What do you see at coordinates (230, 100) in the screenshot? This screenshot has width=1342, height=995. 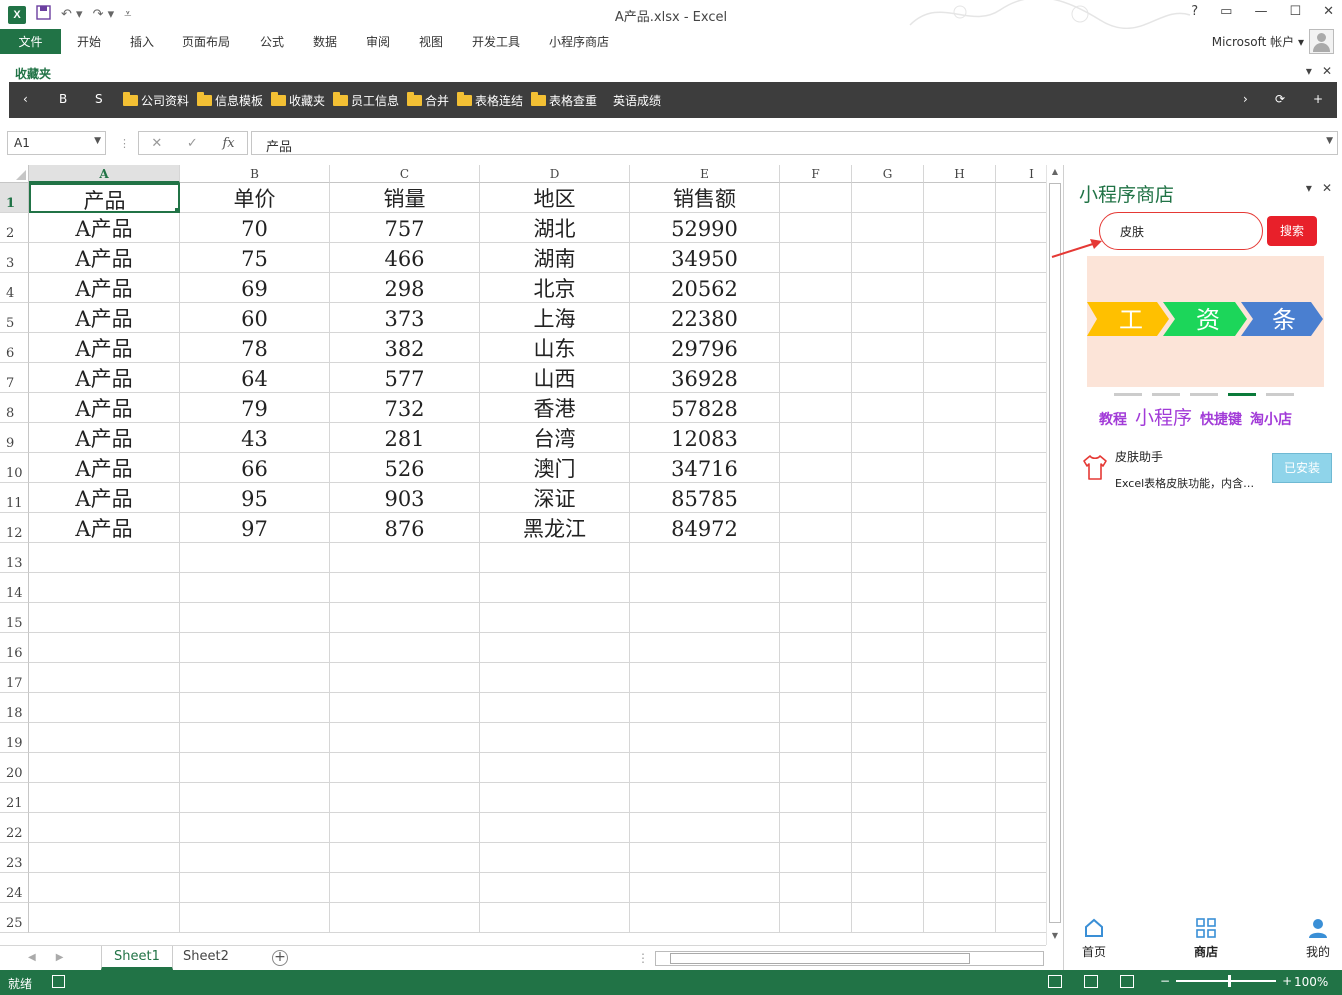 I see `favorite-item-templates: 信息模板` at bounding box center [230, 100].